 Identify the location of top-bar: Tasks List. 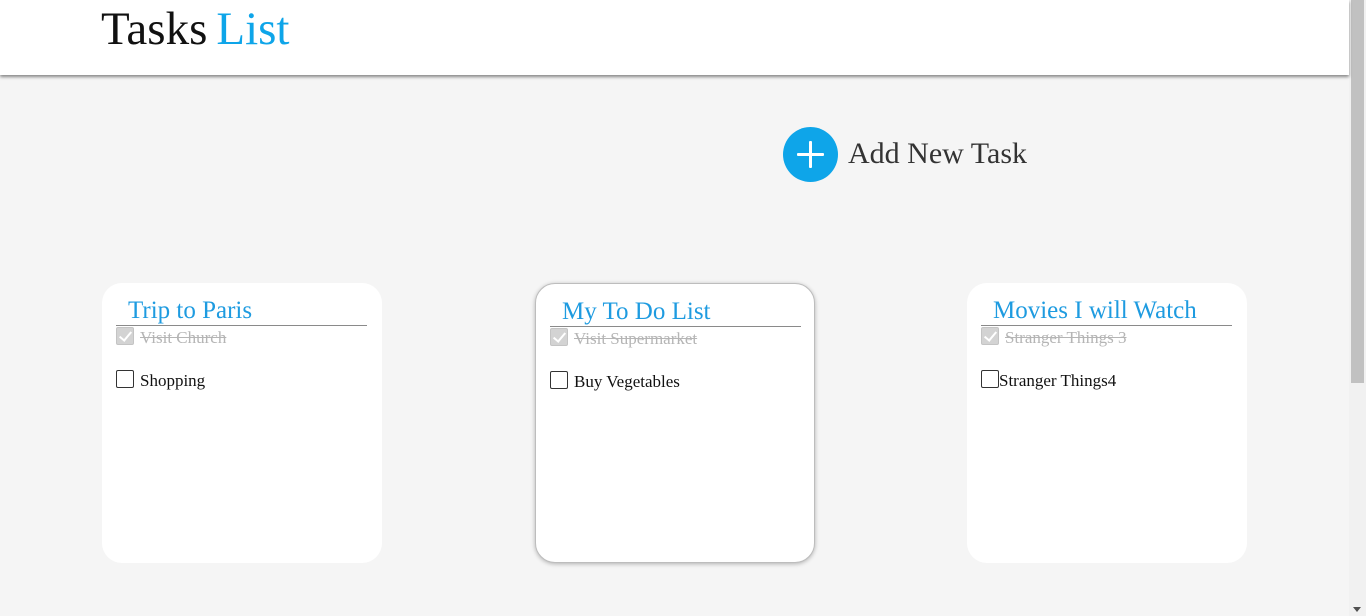
(674, 37).